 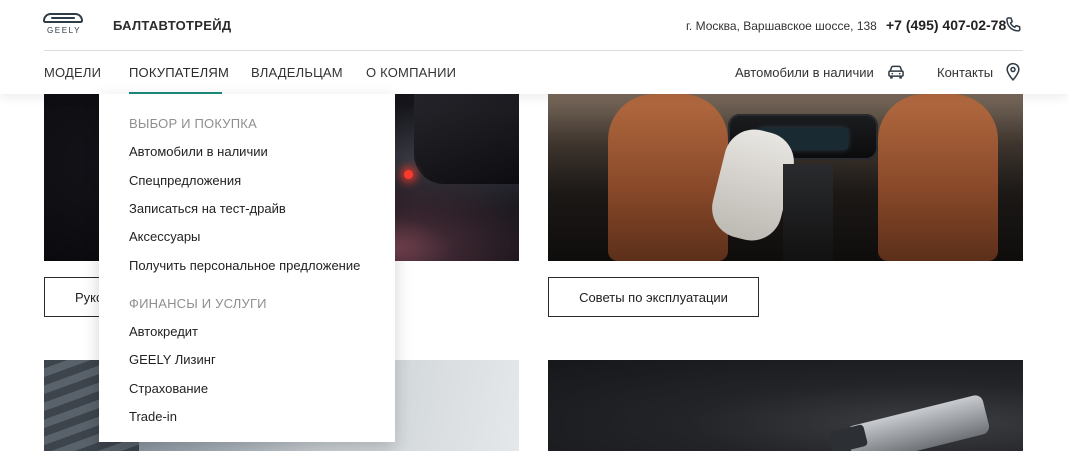 What do you see at coordinates (946, 25) in the screenshot?
I see `phone-number: +7 (495) 407-02-78` at bounding box center [946, 25].